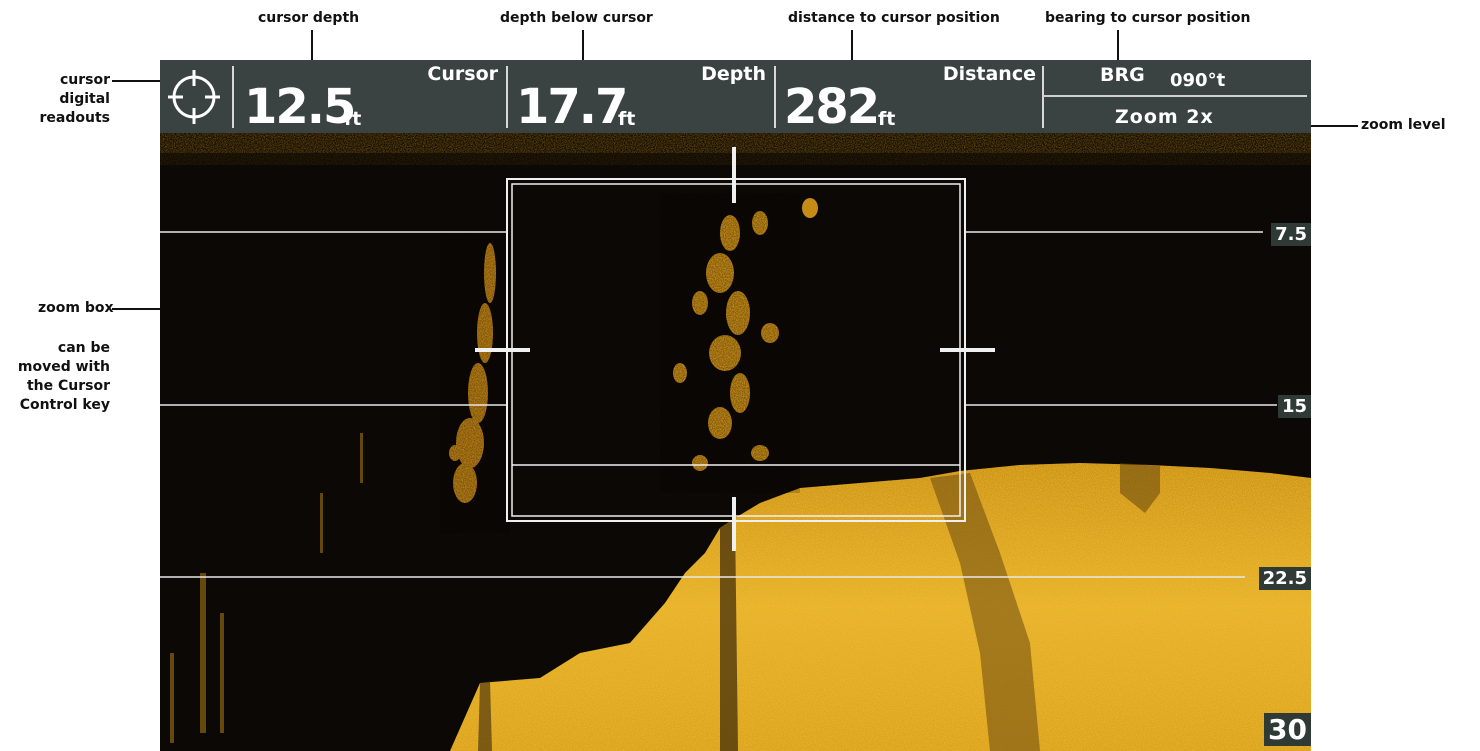 The image size is (1480, 751). Describe the element at coordinates (627, 119) in the screenshot. I see `depth-below-cursor-unit: ft` at that location.